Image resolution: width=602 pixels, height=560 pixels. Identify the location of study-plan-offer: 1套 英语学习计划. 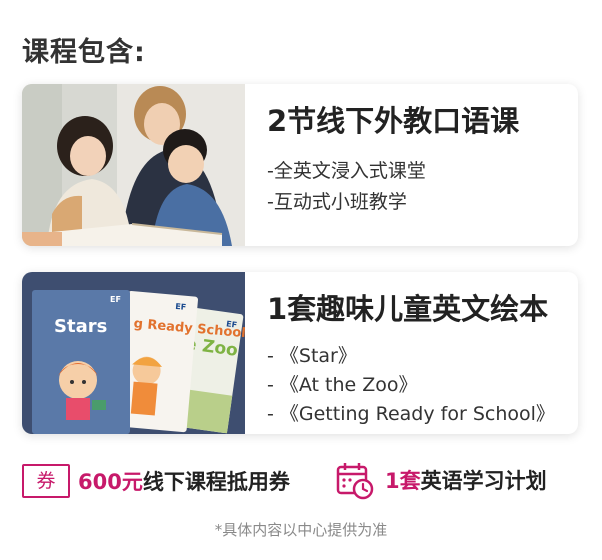
(441, 480).